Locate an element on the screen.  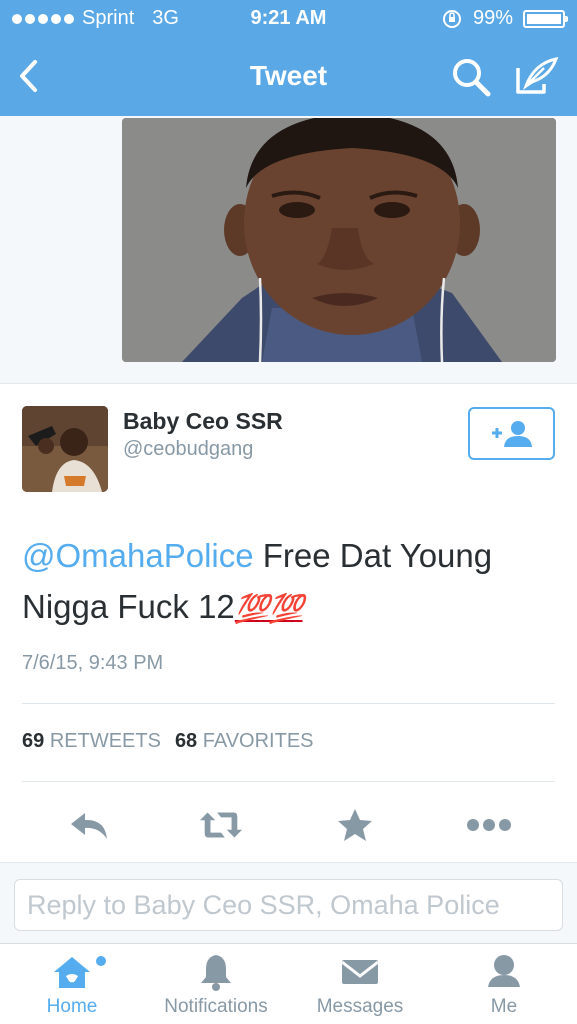
tab-home: Home is located at coordinates (72, 984).